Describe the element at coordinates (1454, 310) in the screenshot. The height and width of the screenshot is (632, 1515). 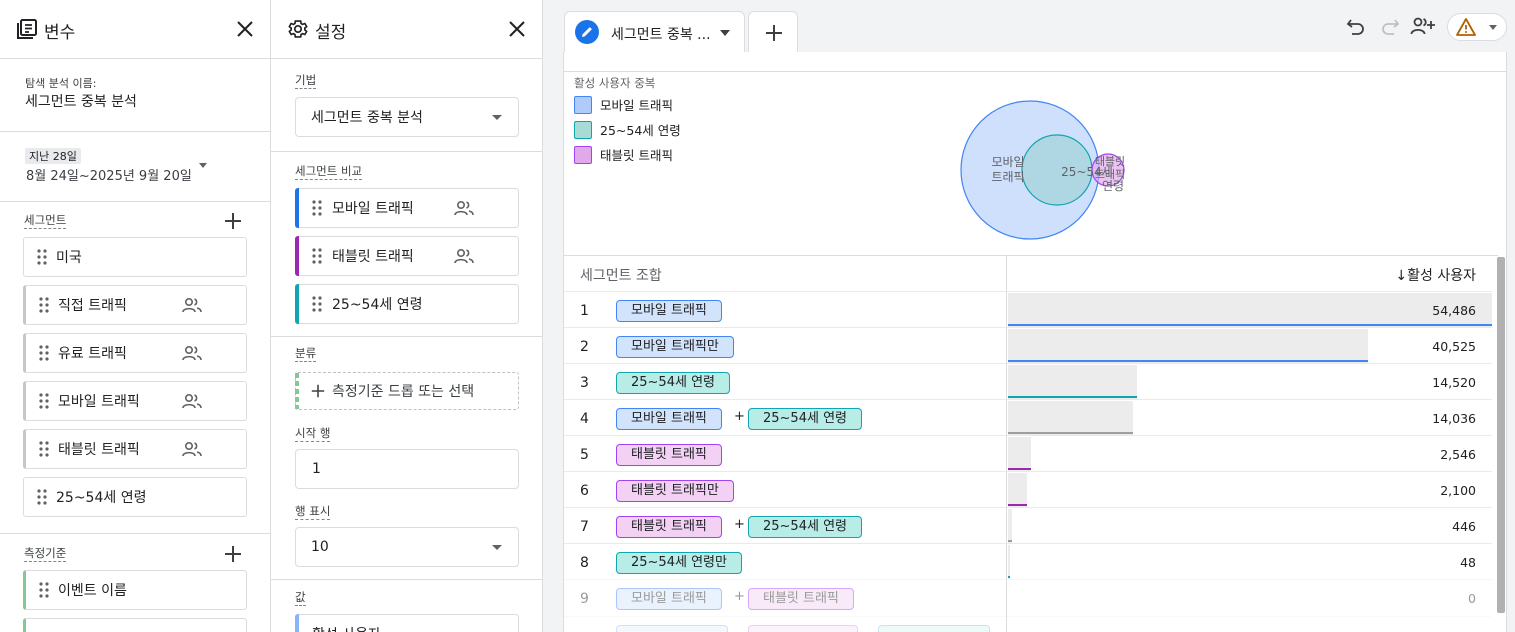
I see `row-value: 54,486` at that location.